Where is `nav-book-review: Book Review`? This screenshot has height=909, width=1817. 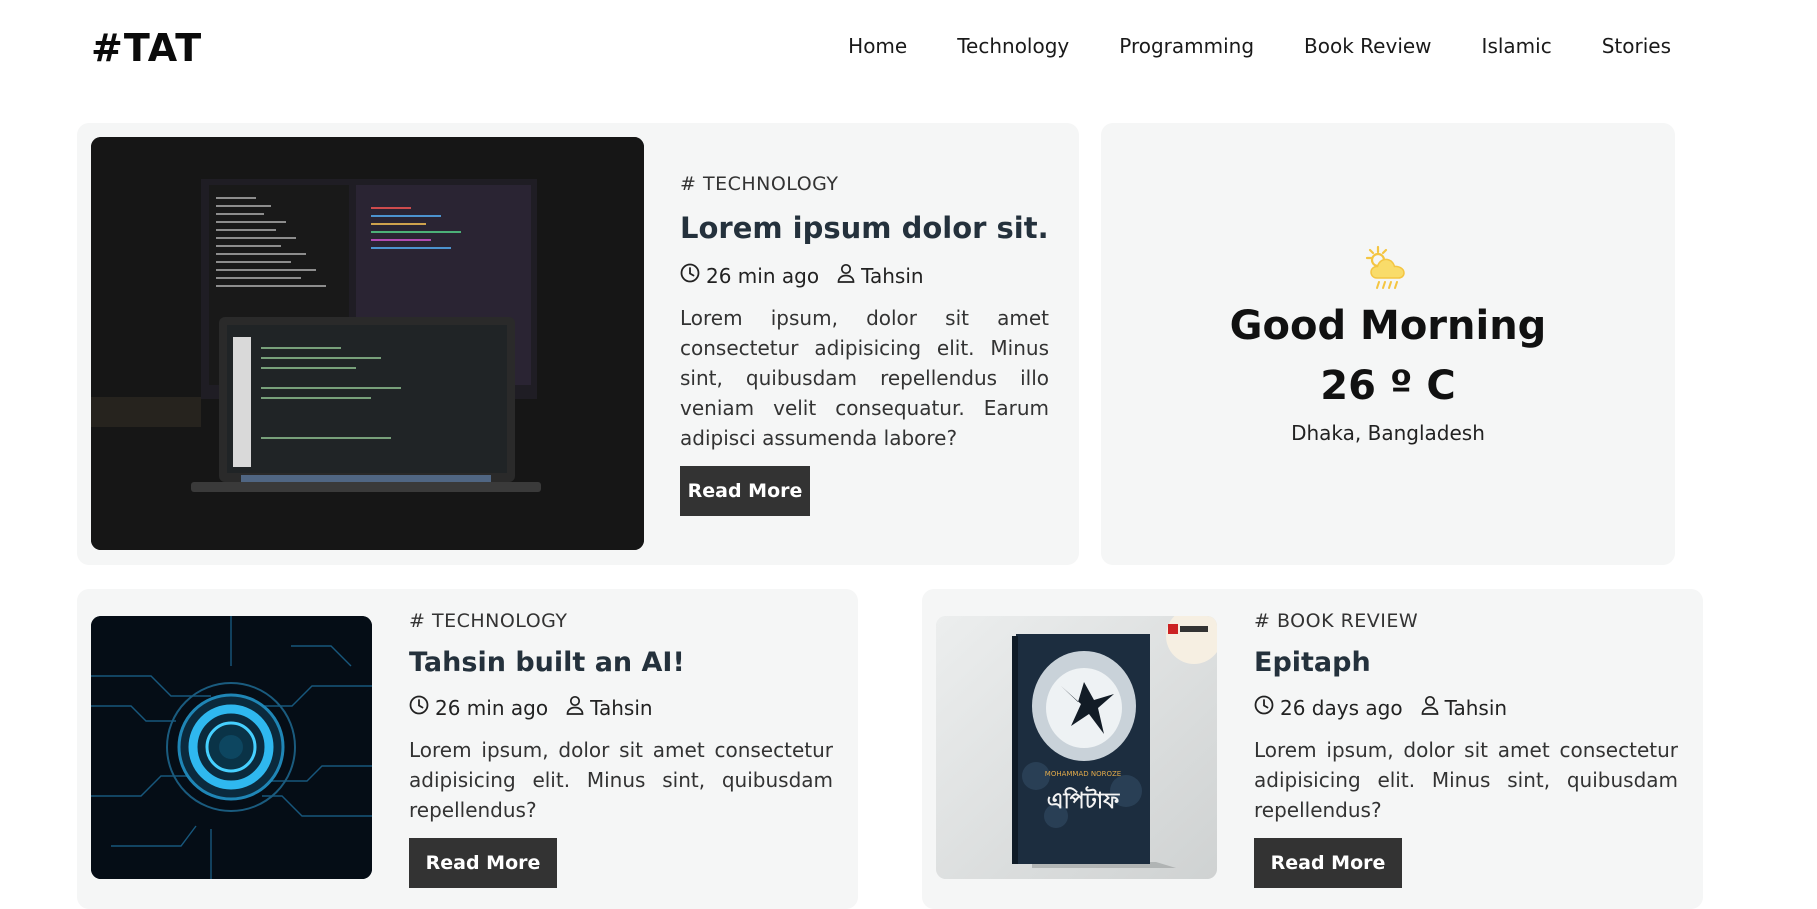 nav-book-review: Book Review is located at coordinates (1368, 46).